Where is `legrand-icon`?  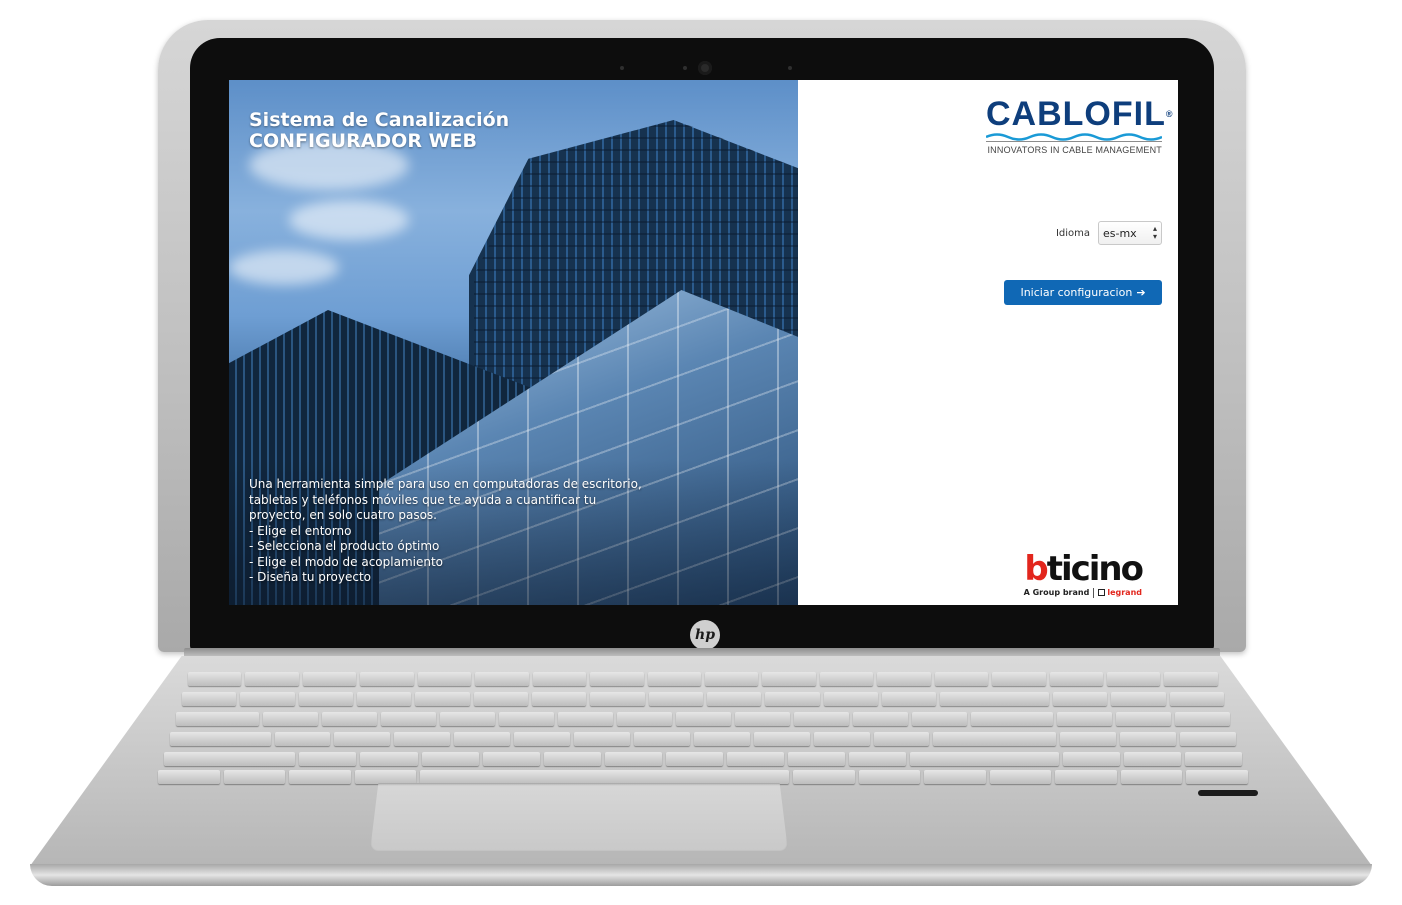
legrand-icon is located at coordinates (1102, 592).